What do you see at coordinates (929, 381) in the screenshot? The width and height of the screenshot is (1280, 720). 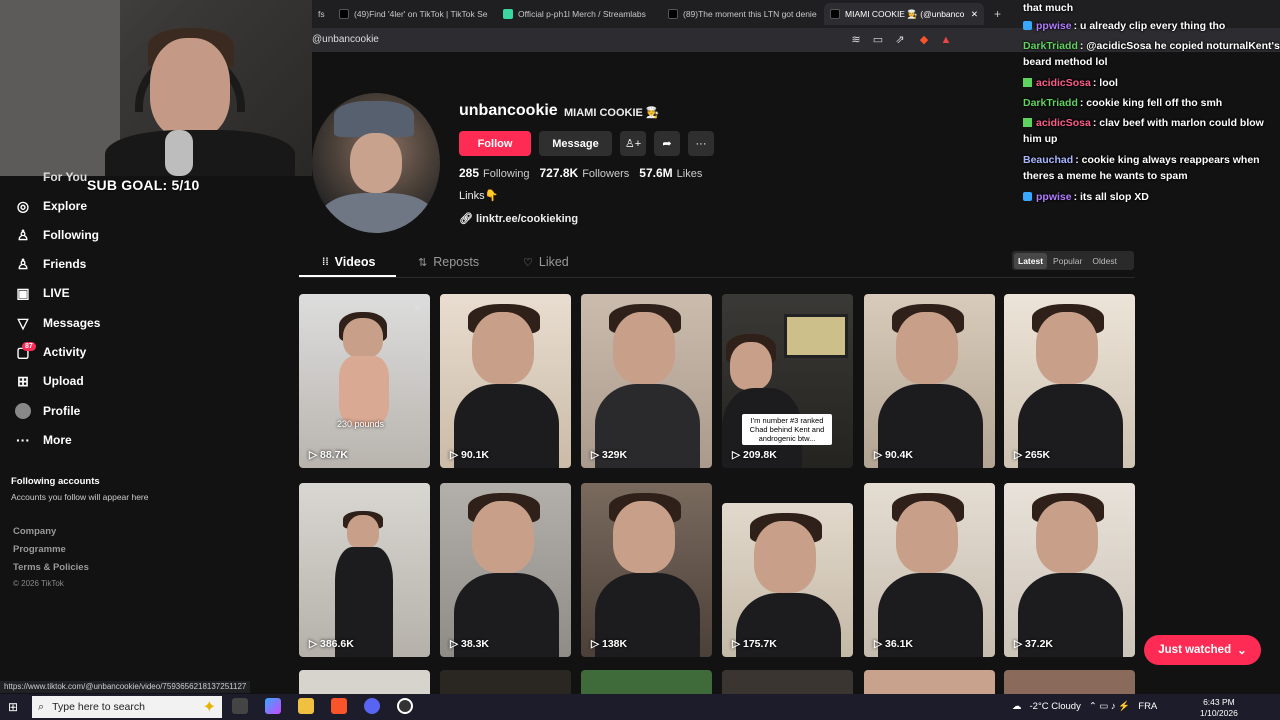 I see `video-thumbnail: ▷ 90.4K` at bounding box center [929, 381].